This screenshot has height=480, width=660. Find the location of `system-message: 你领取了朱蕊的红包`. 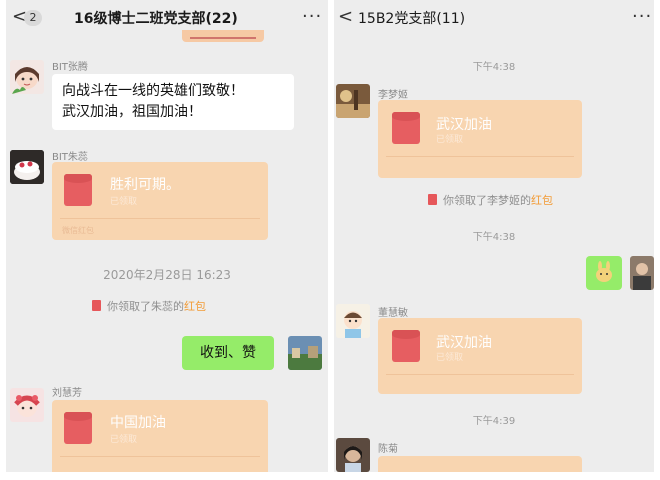

system-message: 你领取了朱蕊的红包 is located at coordinates (149, 306).